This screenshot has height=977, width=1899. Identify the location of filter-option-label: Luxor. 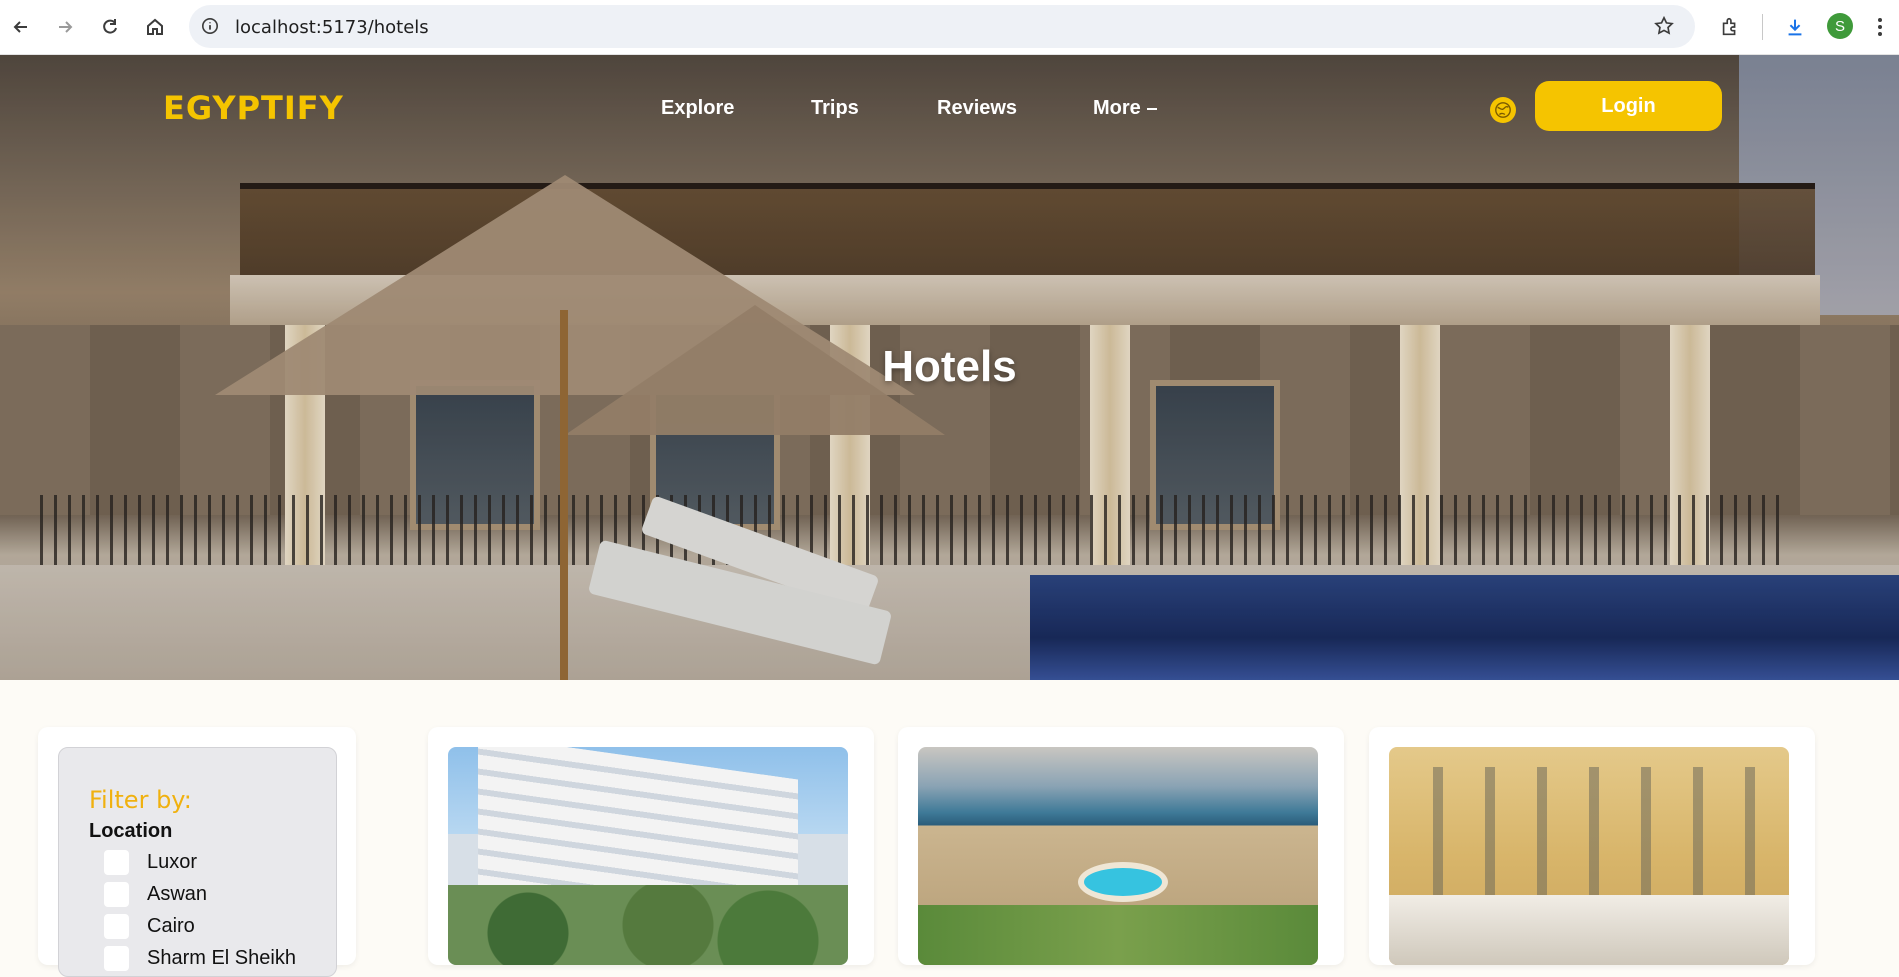
(172, 862).